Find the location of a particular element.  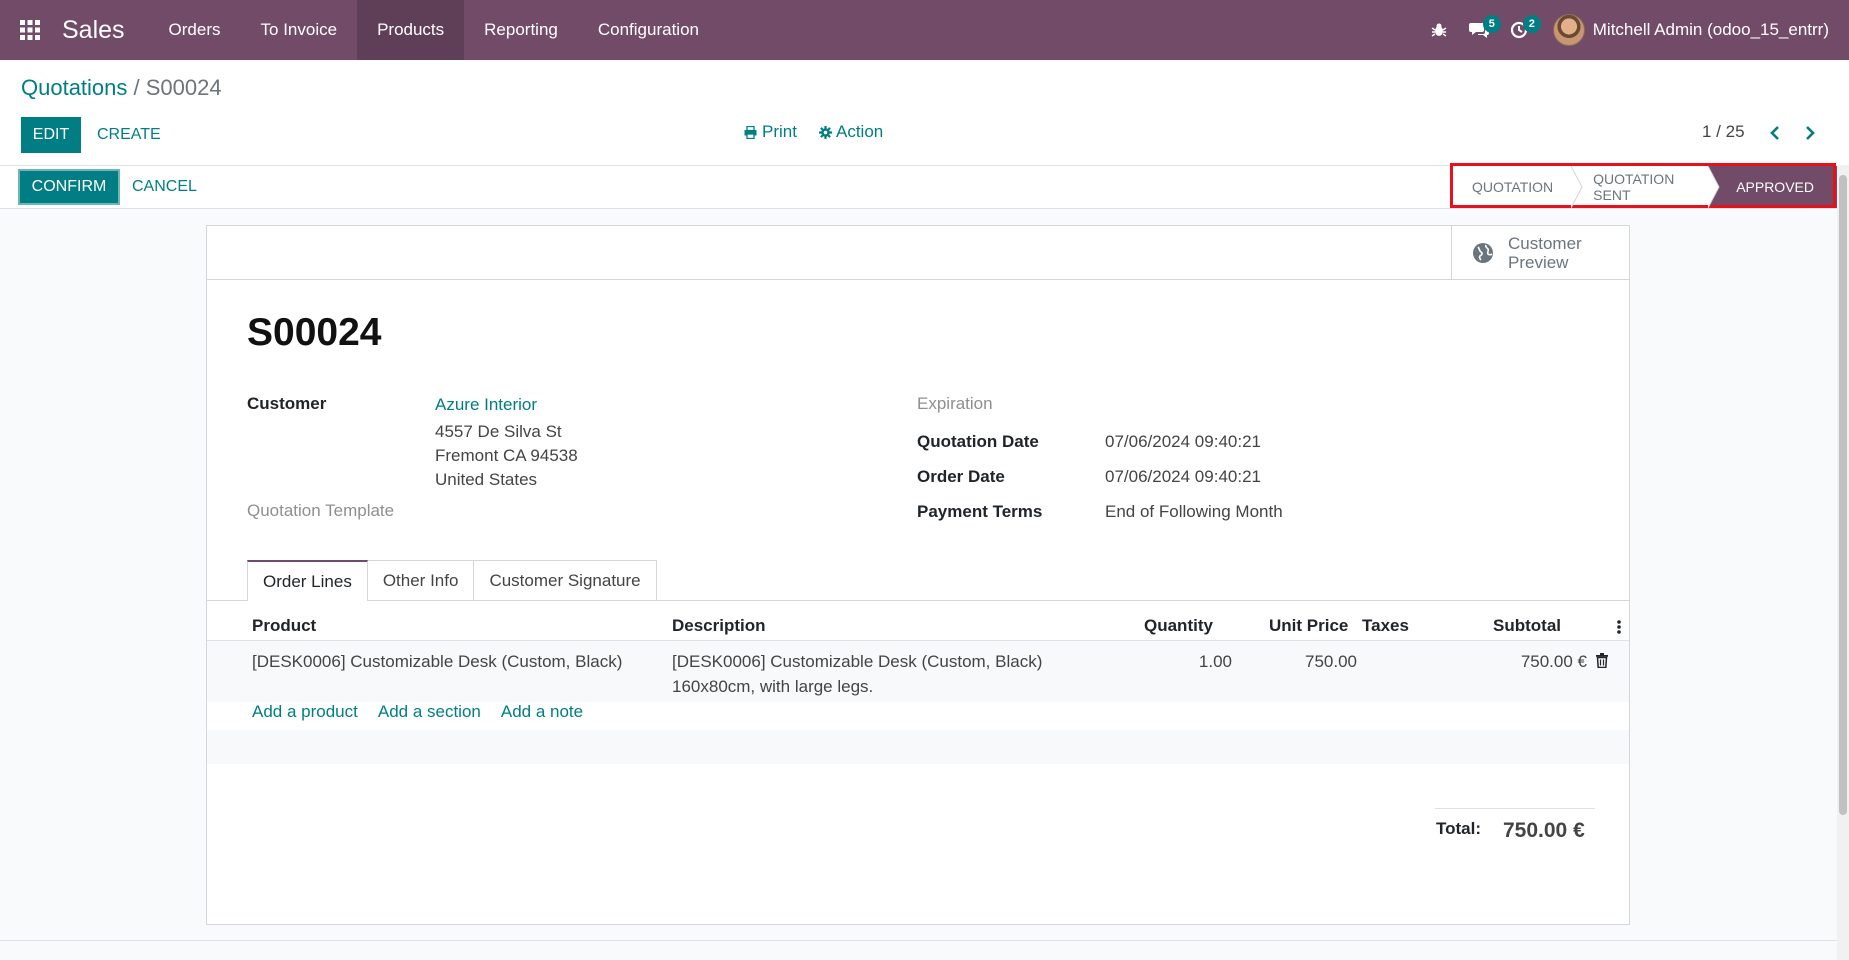

order-title: S00024 is located at coordinates (314, 332).